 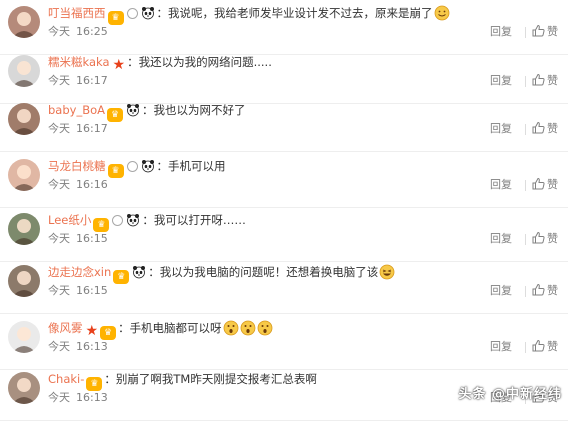 I want to click on comment-row: 边走边念xin ♛ ：我以为我电脑的问题呢！还想着换电脑了该 今天 16:15 回复 赞, so click(x=284, y=286).